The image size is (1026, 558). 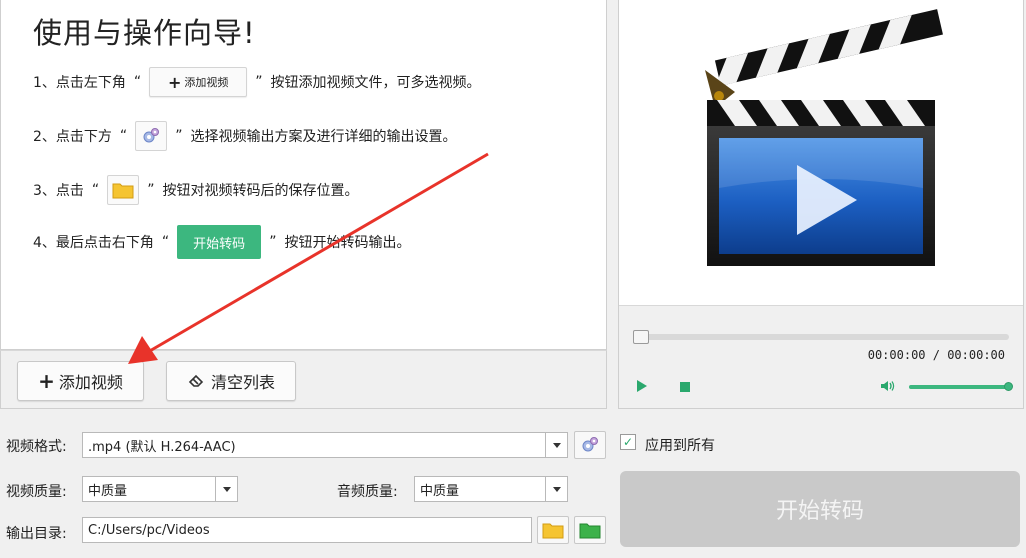 What do you see at coordinates (628, 442) in the screenshot?
I see `apply-all-checkbox: ✓` at bounding box center [628, 442].